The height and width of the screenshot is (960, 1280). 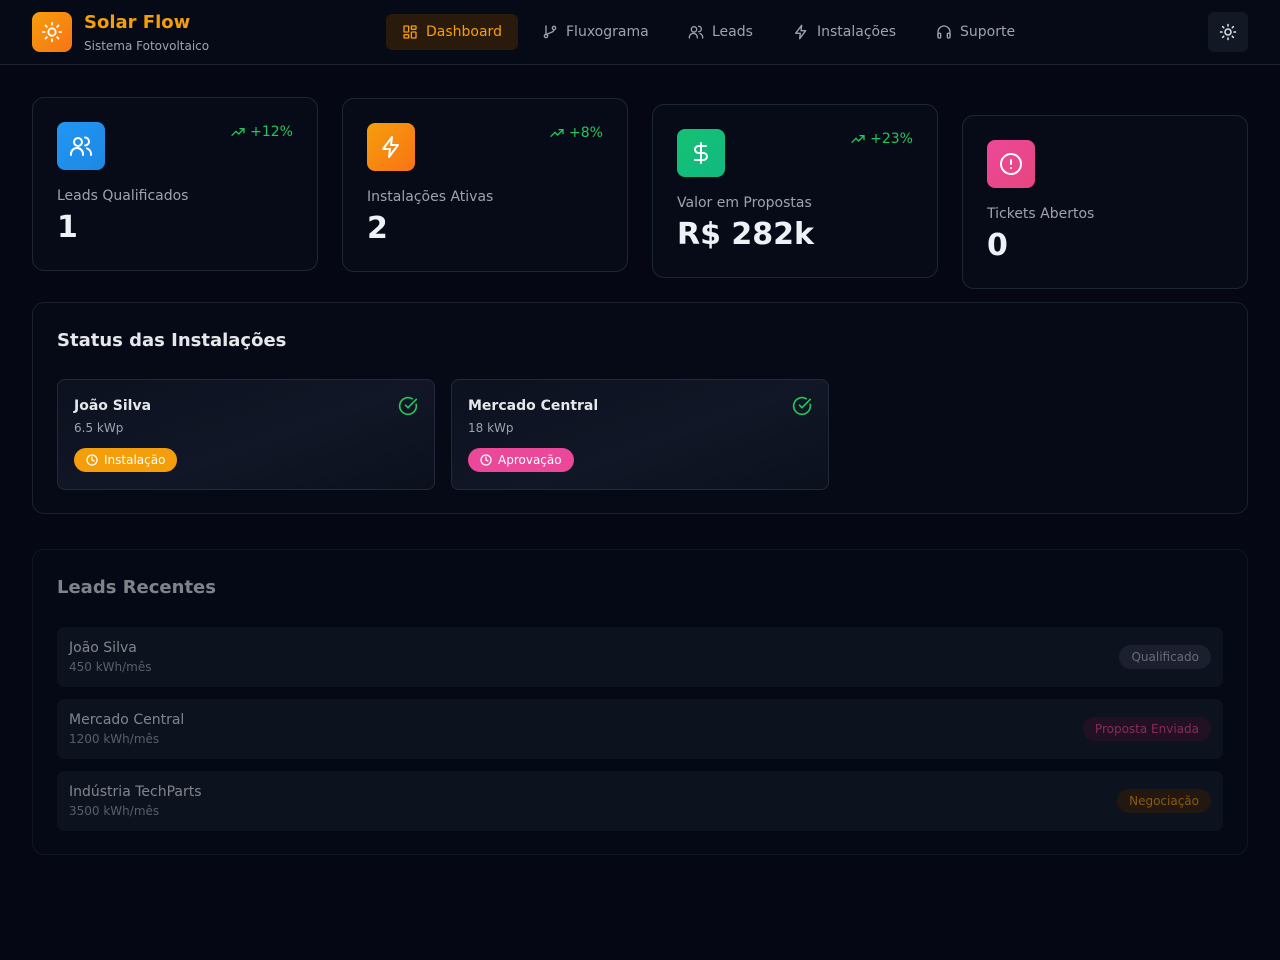 What do you see at coordinates (1105, 202) in the screenshot?
I see `stat-card-tickets: Tickets Abertos 0` at bounding box center [1105, 202].